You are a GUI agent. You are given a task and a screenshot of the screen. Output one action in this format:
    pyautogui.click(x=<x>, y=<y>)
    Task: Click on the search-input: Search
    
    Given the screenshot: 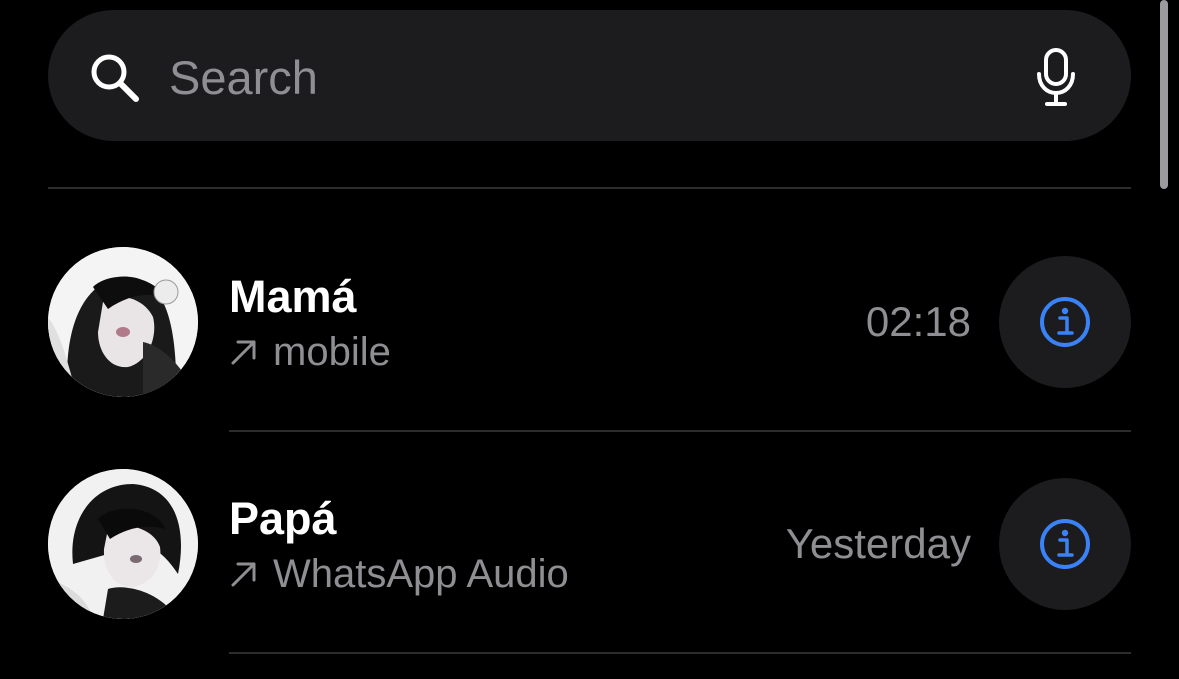 What is the action you would take?
    pyautogui.click(x=243, y=78)
    